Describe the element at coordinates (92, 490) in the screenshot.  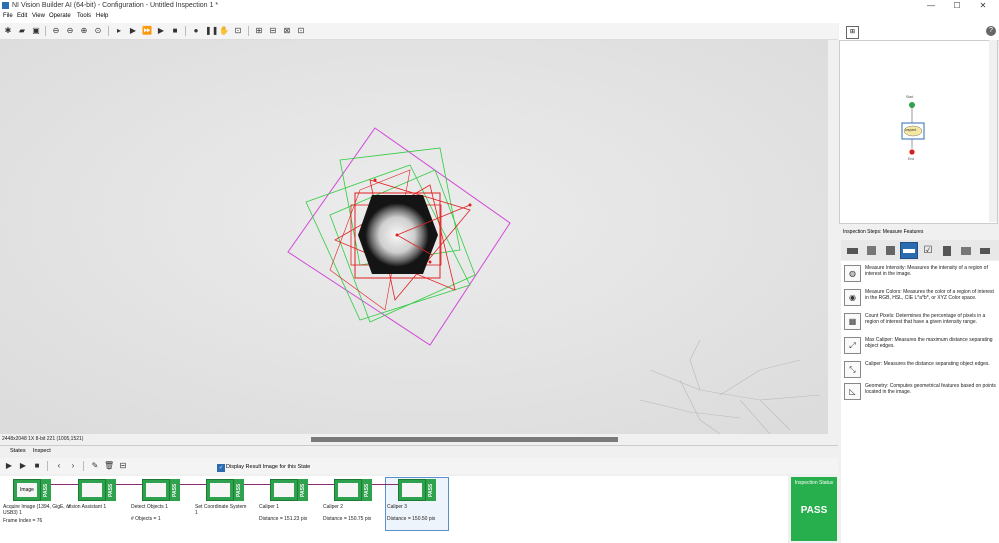
I see `vision-assistant-icon` at that location.